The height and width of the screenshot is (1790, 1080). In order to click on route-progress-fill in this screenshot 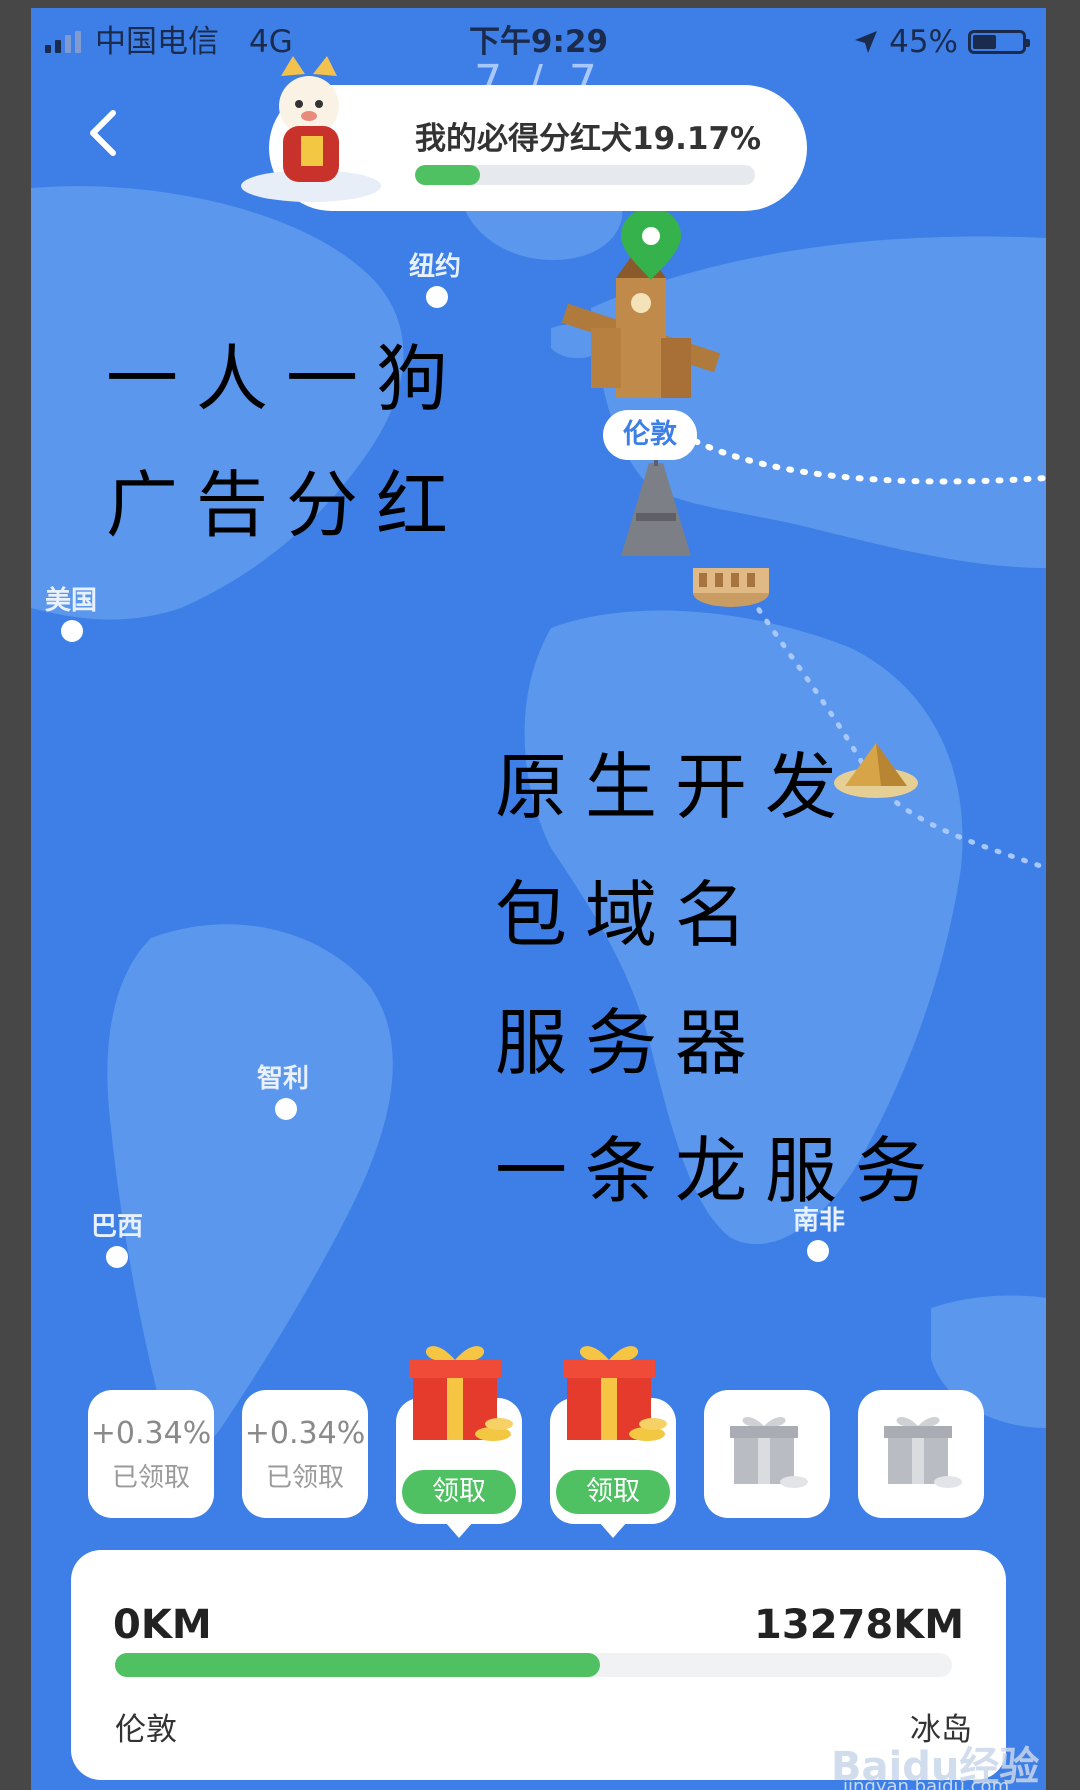, I will do `click(358, 1665)`.